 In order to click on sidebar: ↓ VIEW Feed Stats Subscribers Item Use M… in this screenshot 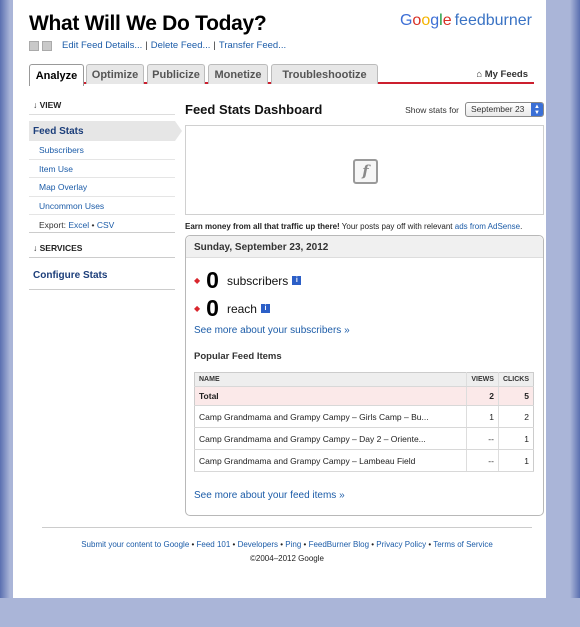, I will do `click(105, 195)`.